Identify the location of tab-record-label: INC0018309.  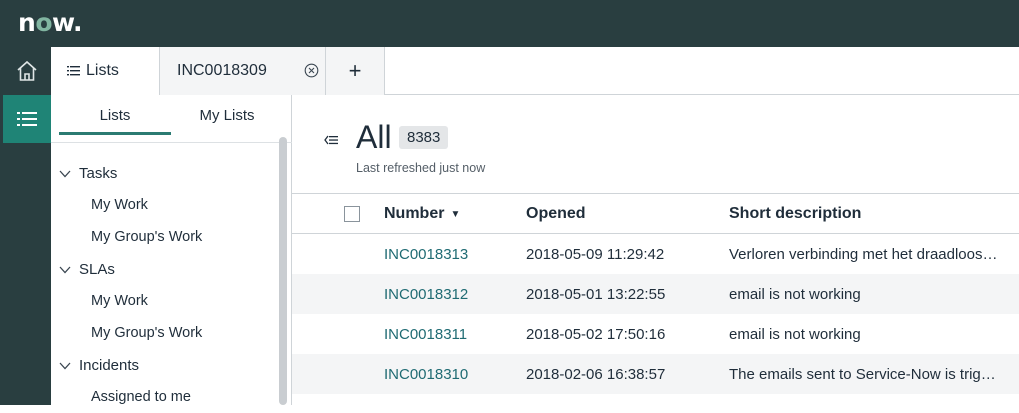
(222, 70).